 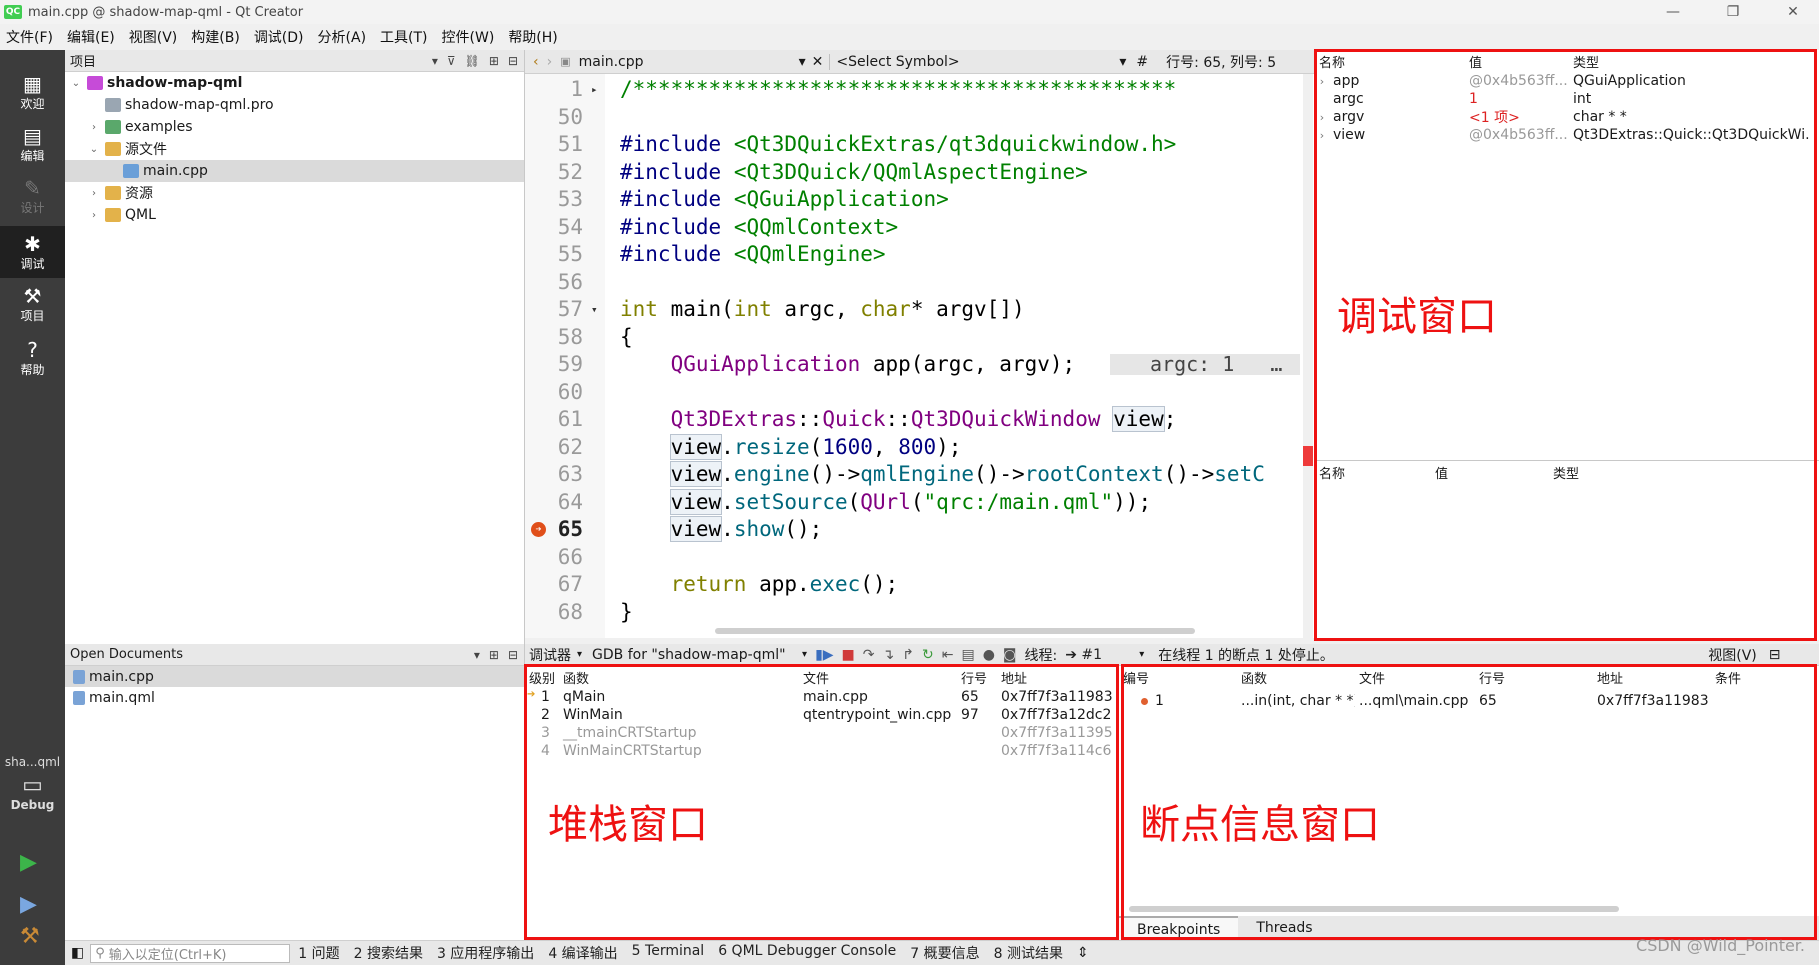 I want to click on tree-item: ⌄ shadow-map-qml, so click(x=294, y=83).